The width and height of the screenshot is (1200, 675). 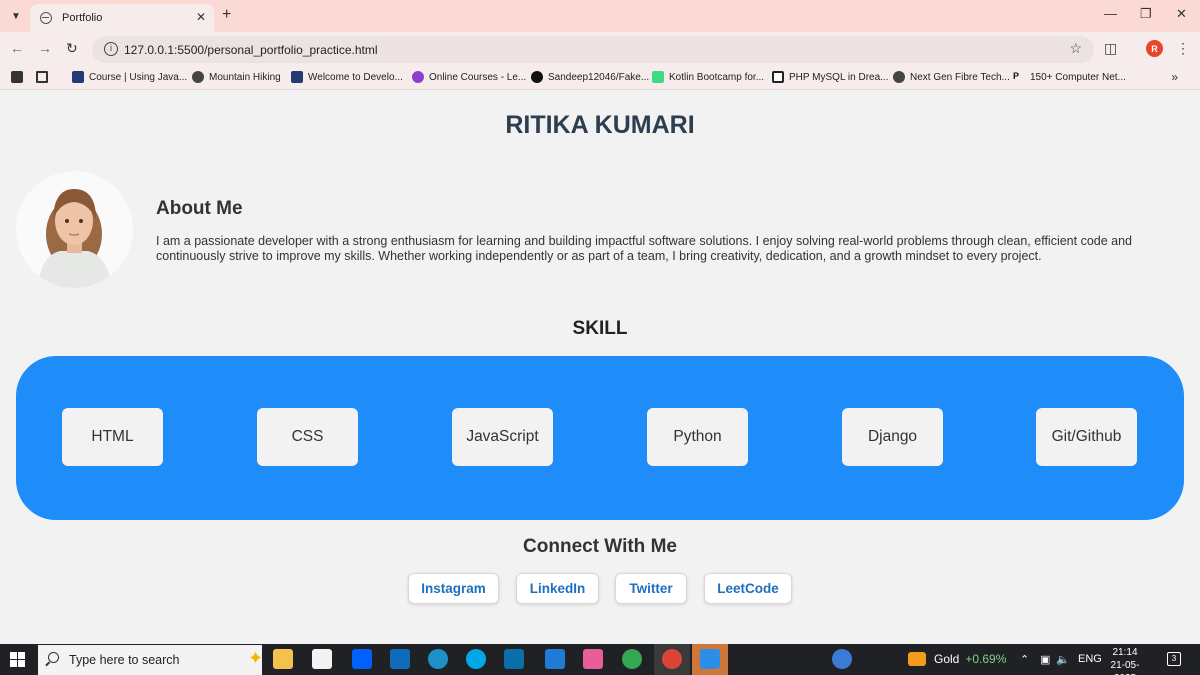 What do you see at coordinates (557, 588) in the screenshot?
I see `linkedin-link: LinkedIn` at bounding box center [557, 588].